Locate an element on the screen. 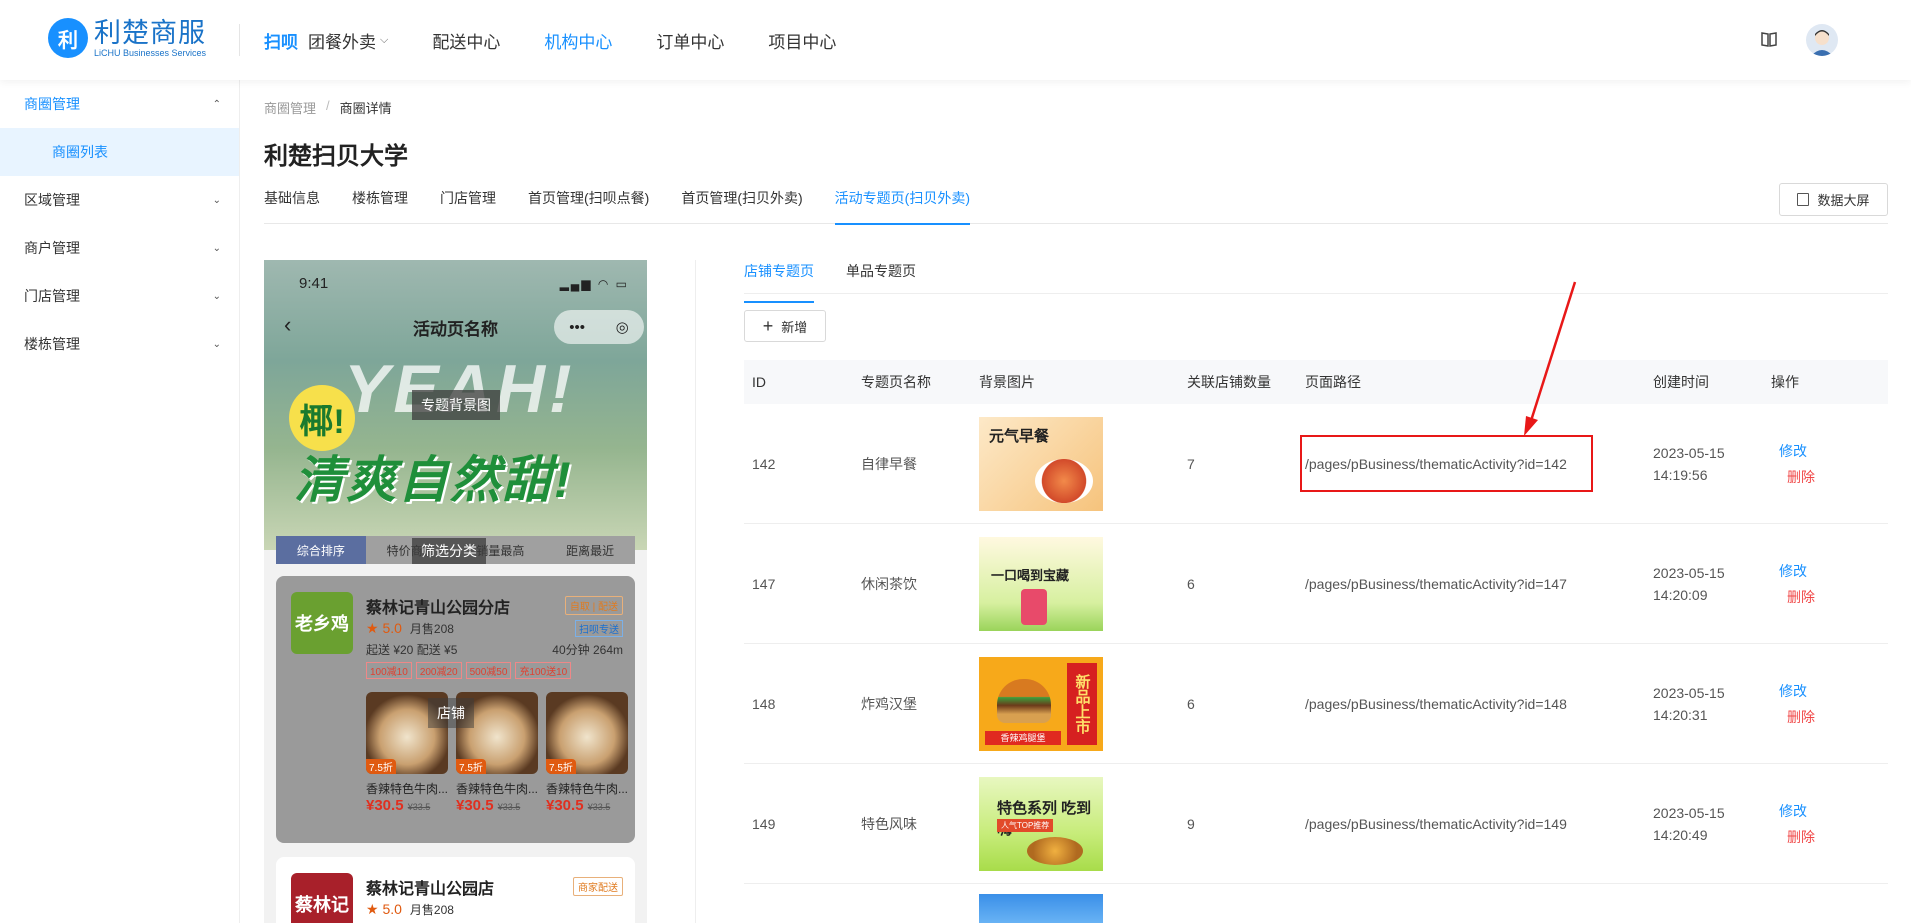 This screenshot has height=923, width=1911. status-icons: ▂▄▆ ◠ ▭ is located at coordinates (594, 284).